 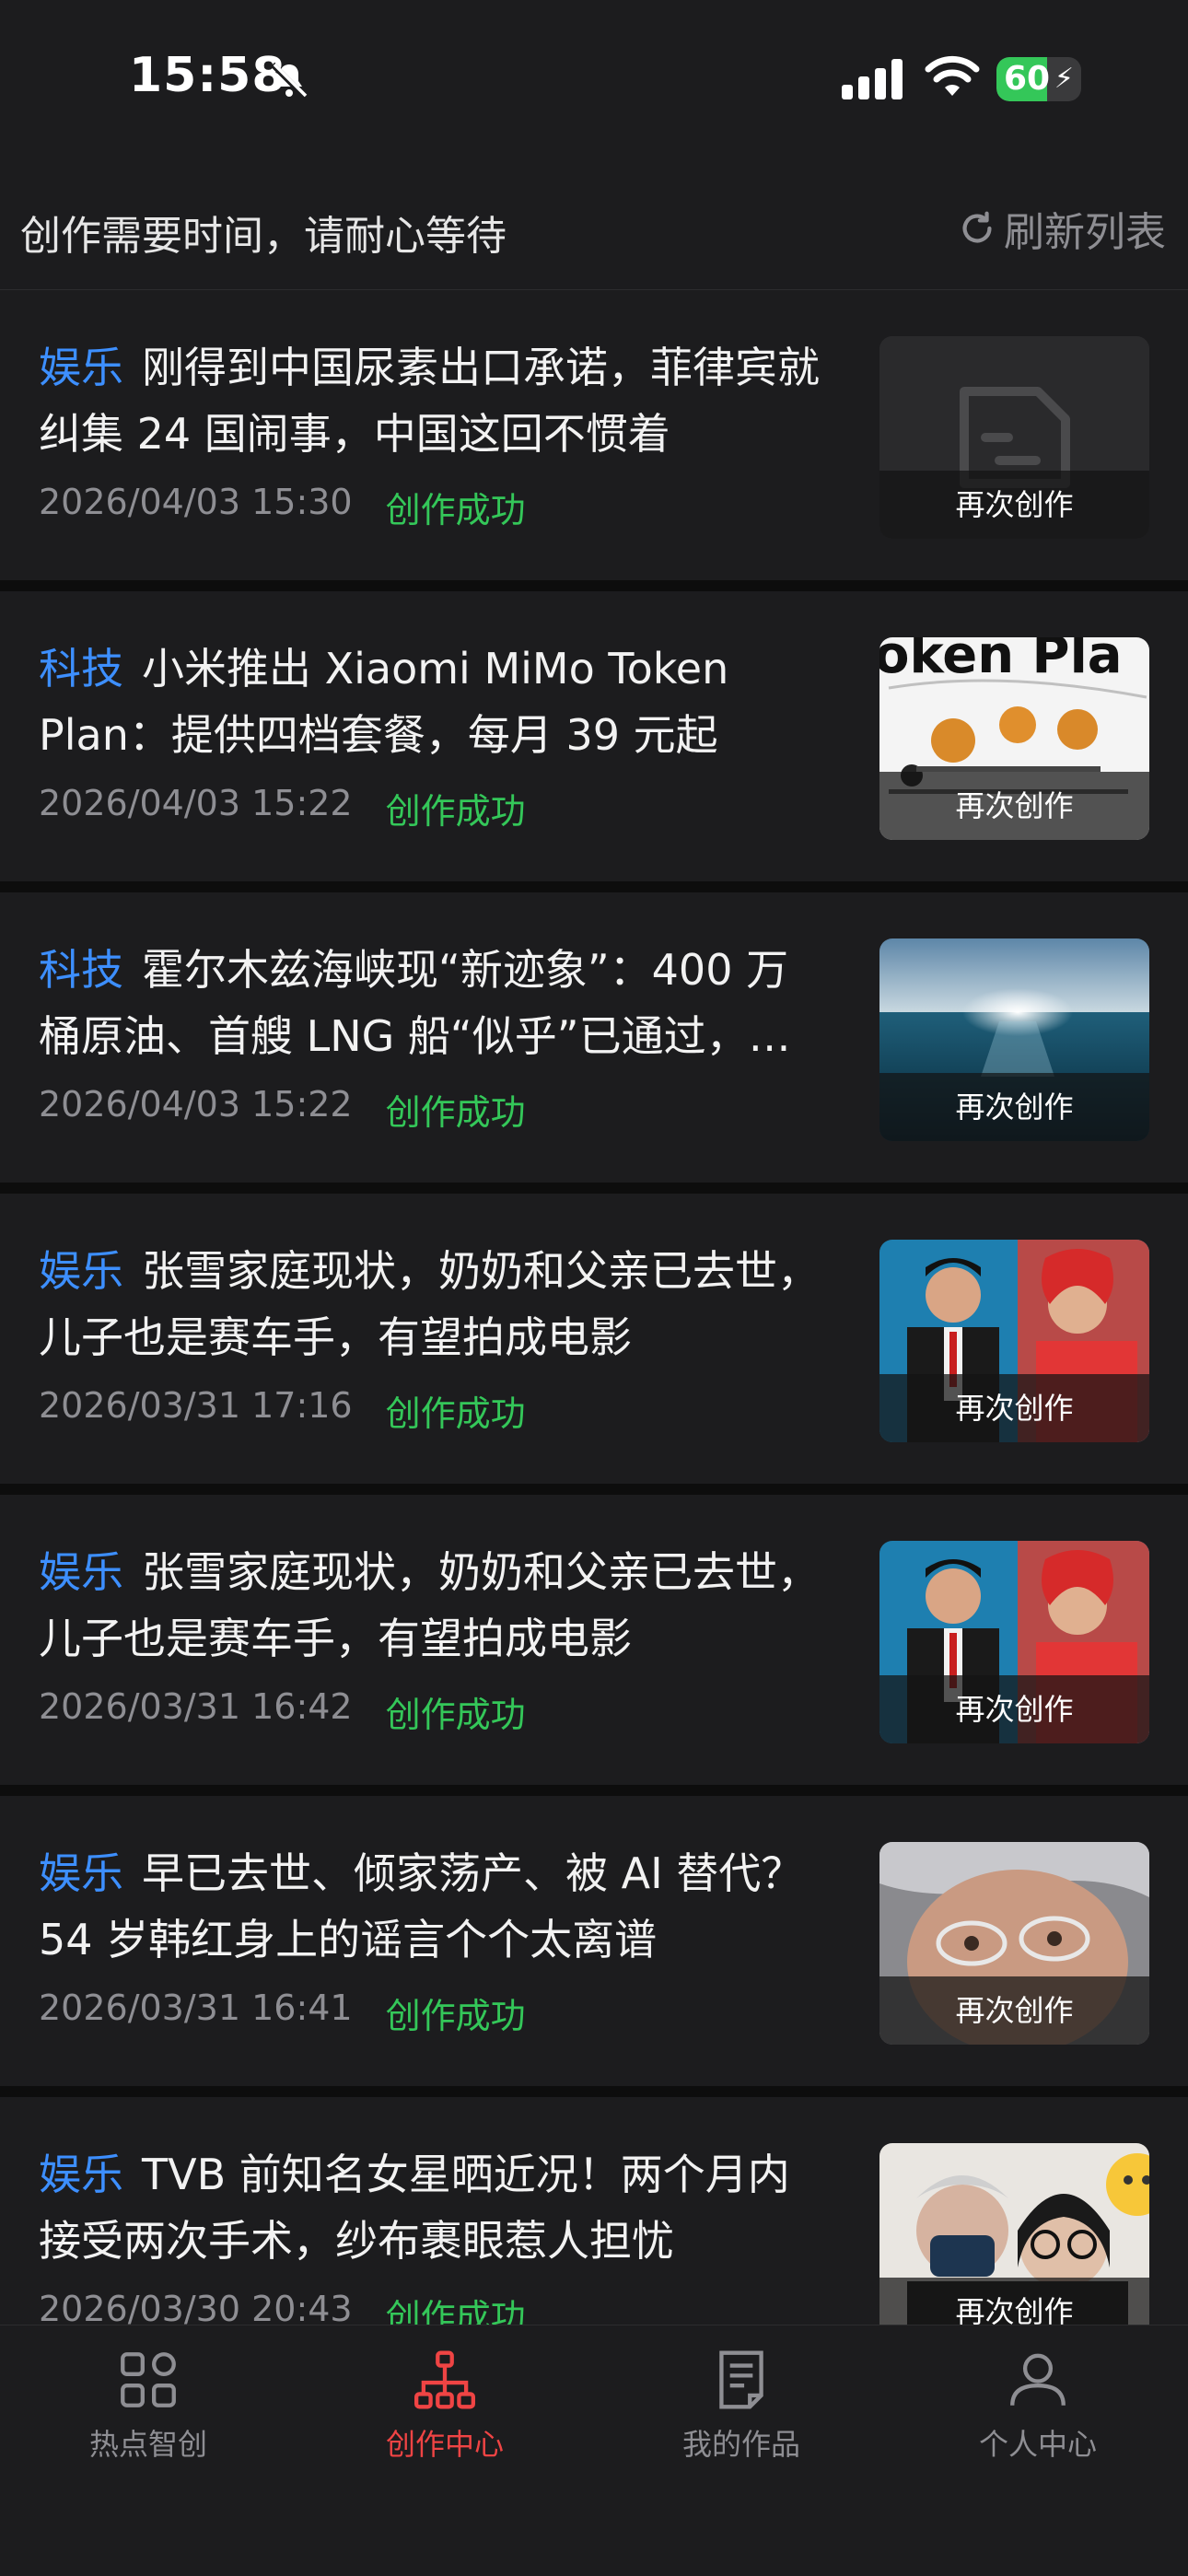 What do you see at coordinates (196, 2008) in the screenshot?
I see `item-date: 2026/03/31 16:41` at bounding box center [196, 2008].